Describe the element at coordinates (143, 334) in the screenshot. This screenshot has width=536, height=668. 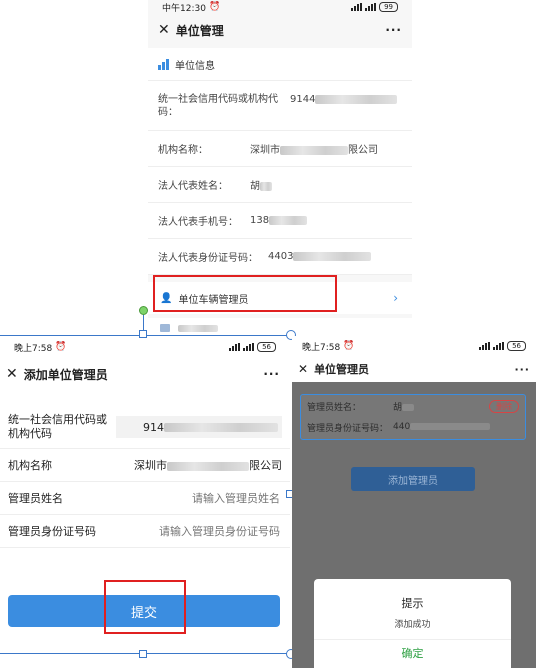
I see `resize-handle-top-left` at that location.